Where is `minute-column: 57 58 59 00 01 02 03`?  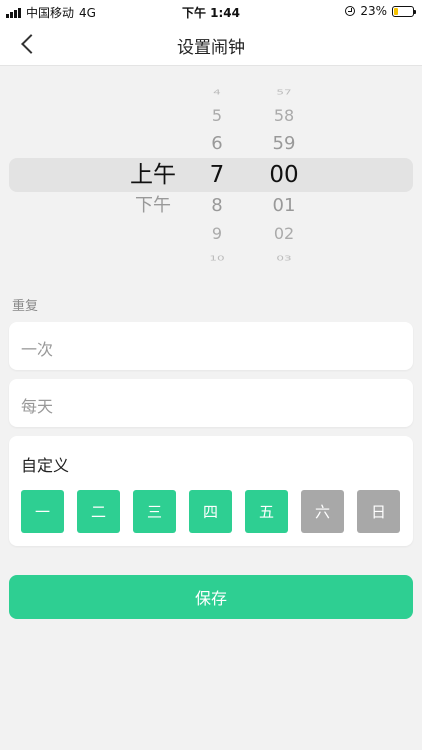
minute-column: 57 58 59 00 01 02 03 is located at coordinates (284, 173).